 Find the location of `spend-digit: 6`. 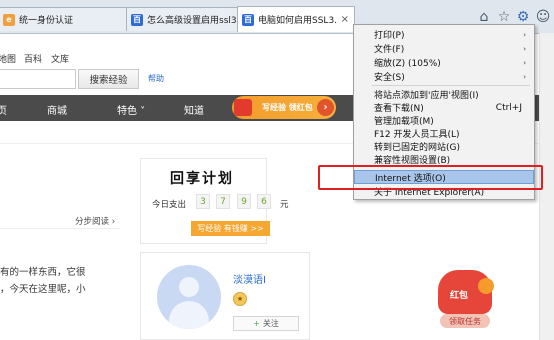

spend-digit: 6 is located at coordinates (264, 201).